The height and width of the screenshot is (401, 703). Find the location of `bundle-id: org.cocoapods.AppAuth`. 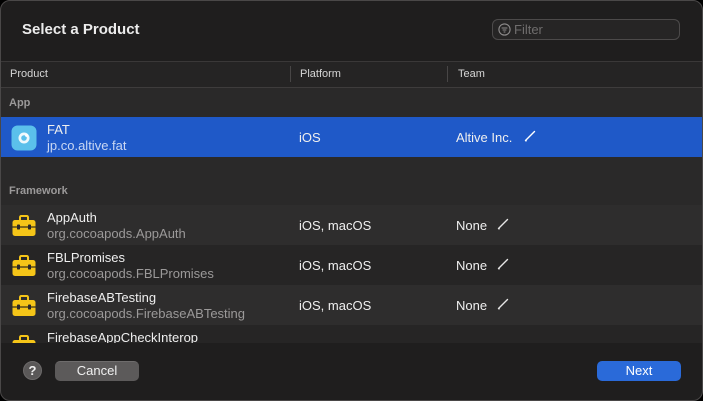

bundle-id: org.cocoapods.AppAuth is located at coordinates (116, 233).